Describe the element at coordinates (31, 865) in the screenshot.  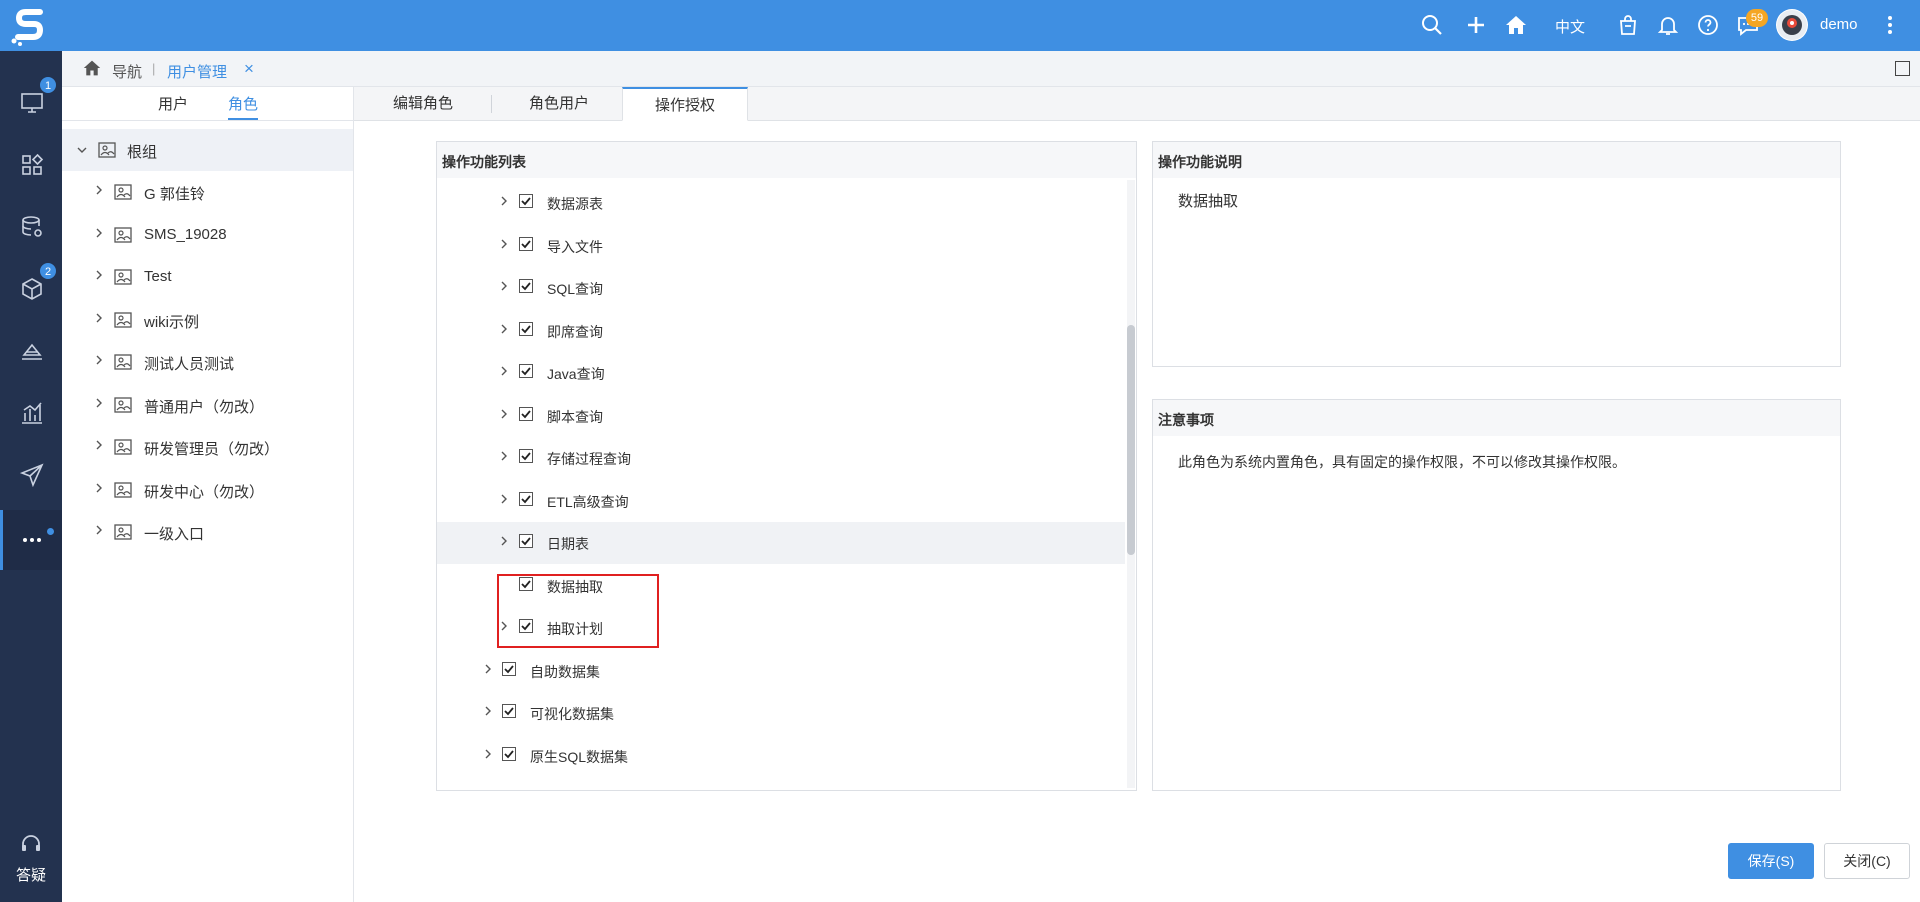
I see `nav-help: 答疑` at that location.